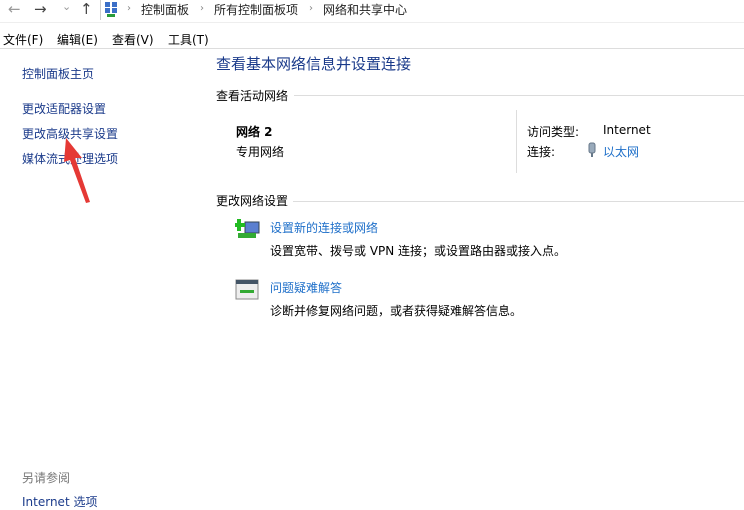 The width and height of the screenshot is (744, 510). I want to click on internet-options-link: Internet 选项, so click(59, 501).